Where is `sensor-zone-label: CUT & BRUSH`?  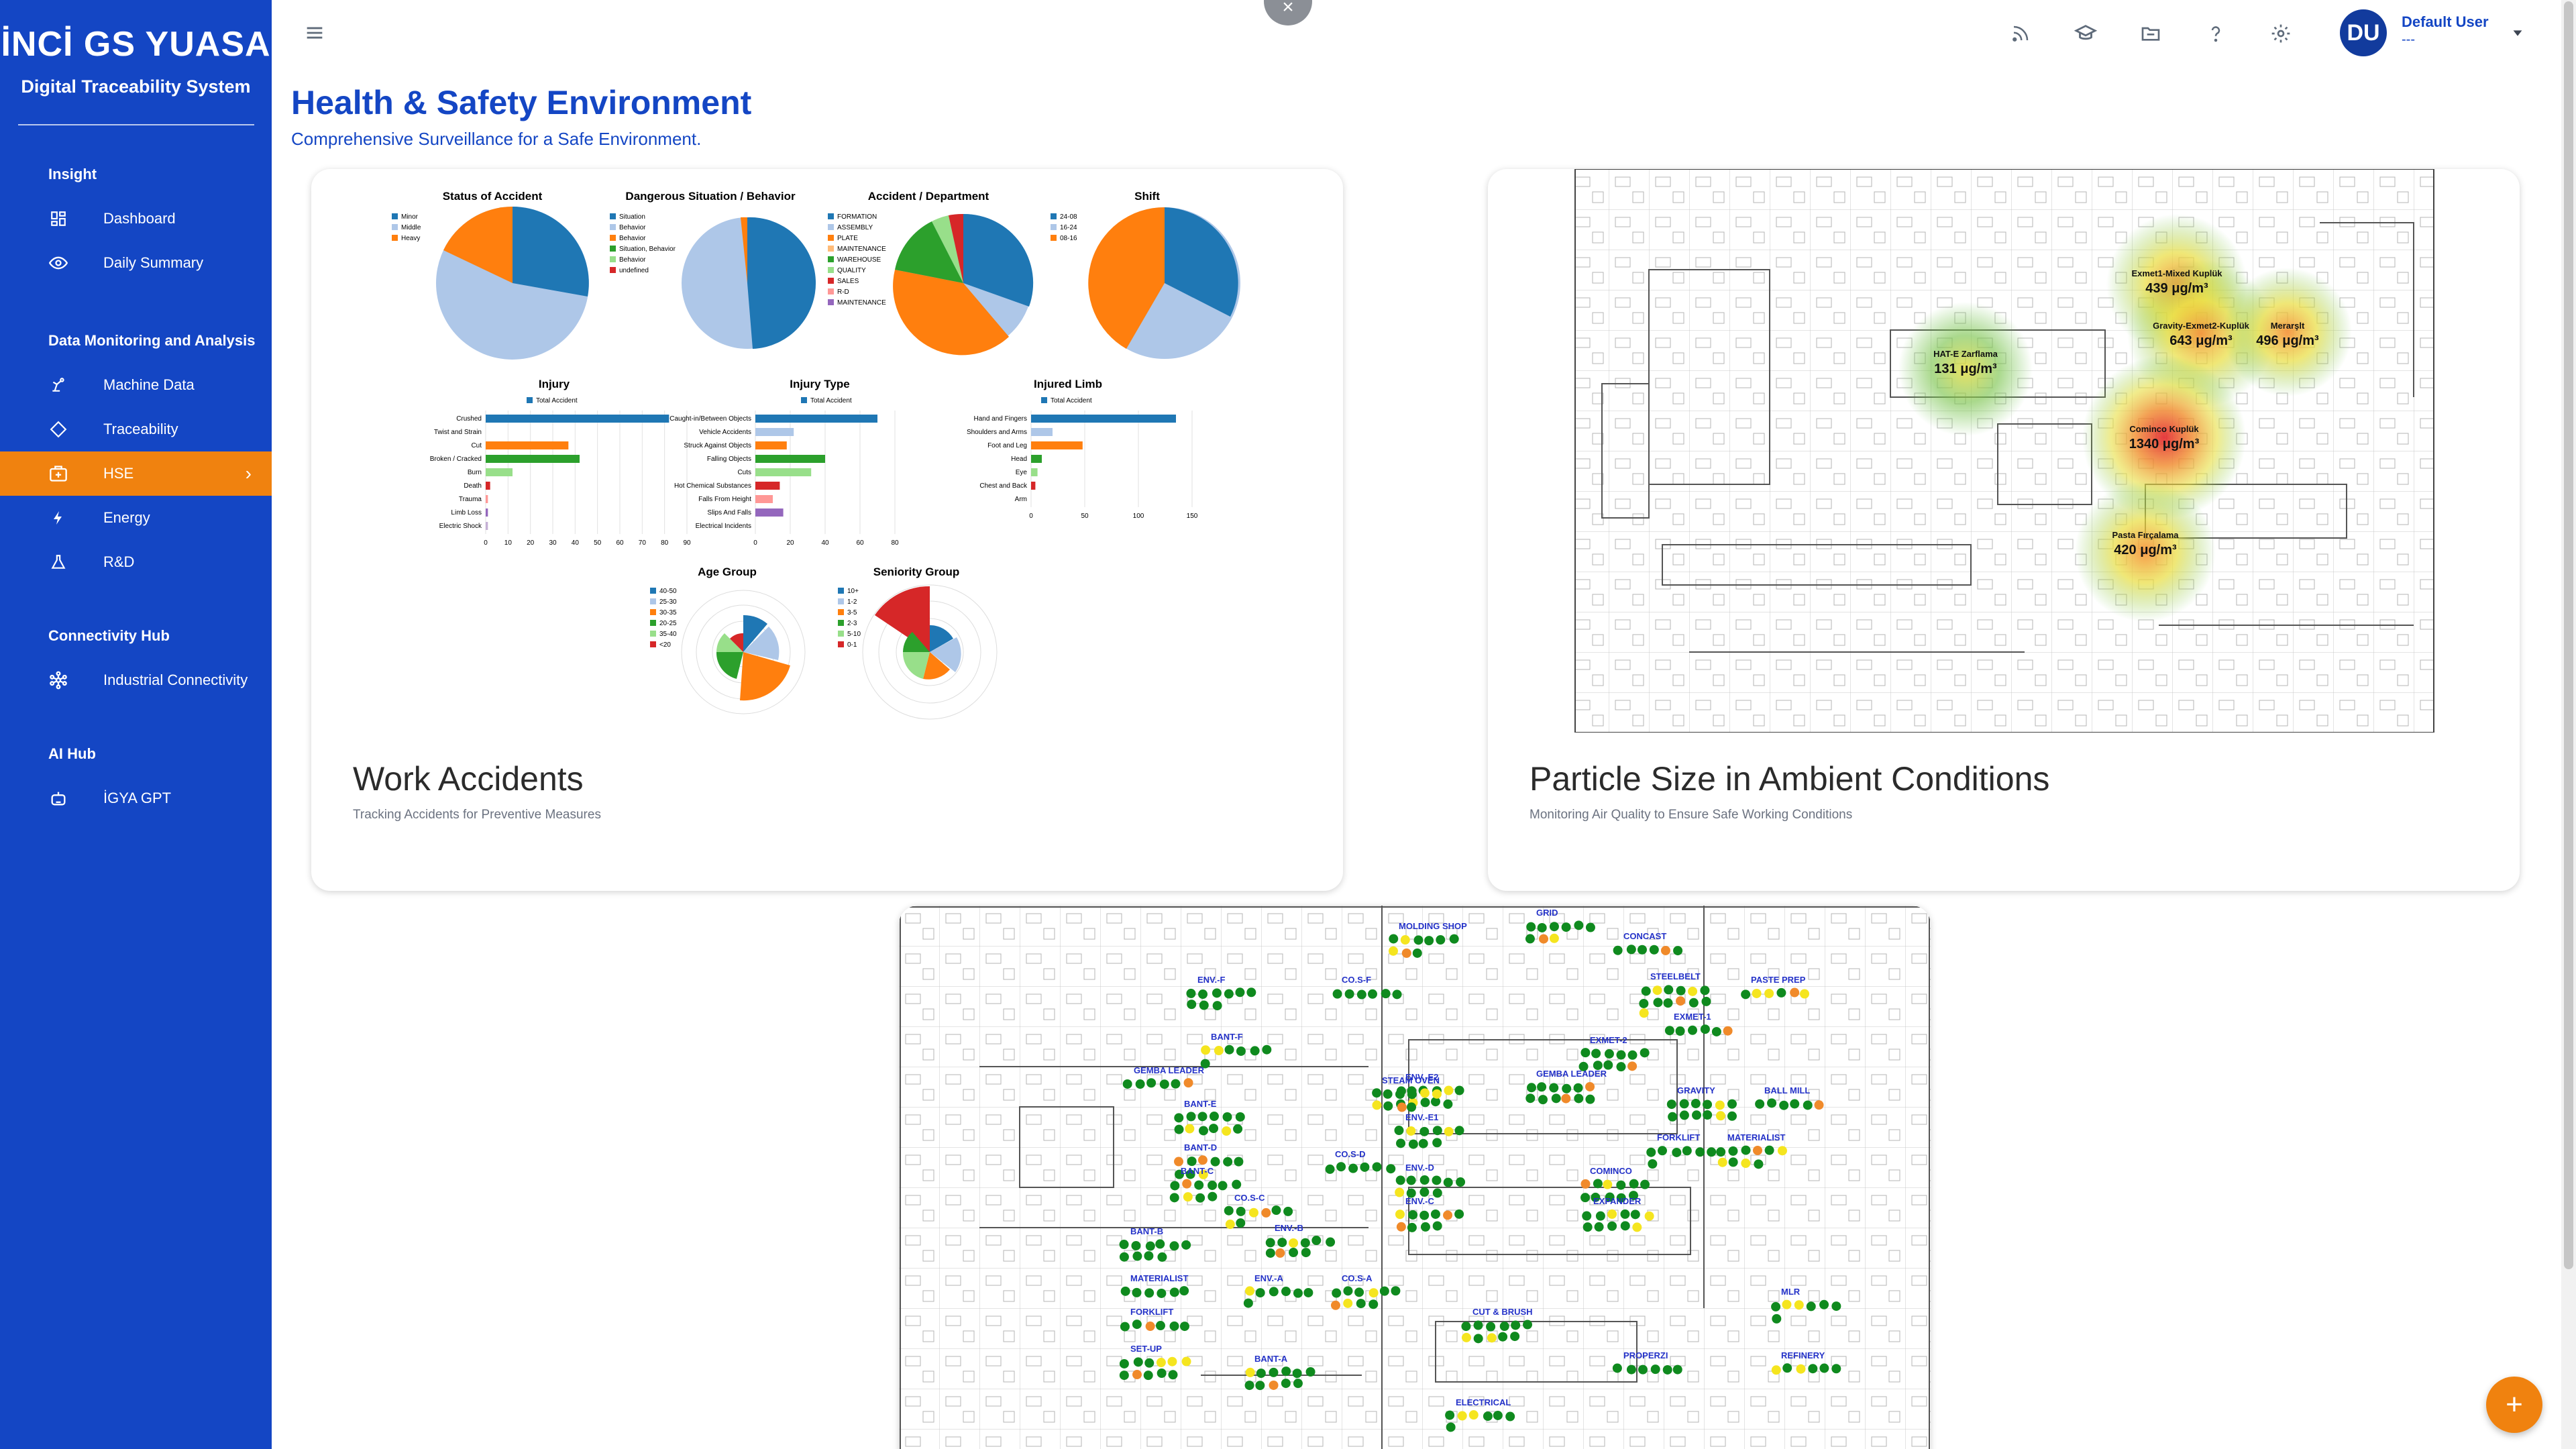 sensor-zone-label: CUT & BRUSH is located at coordinates (1502, 1312).